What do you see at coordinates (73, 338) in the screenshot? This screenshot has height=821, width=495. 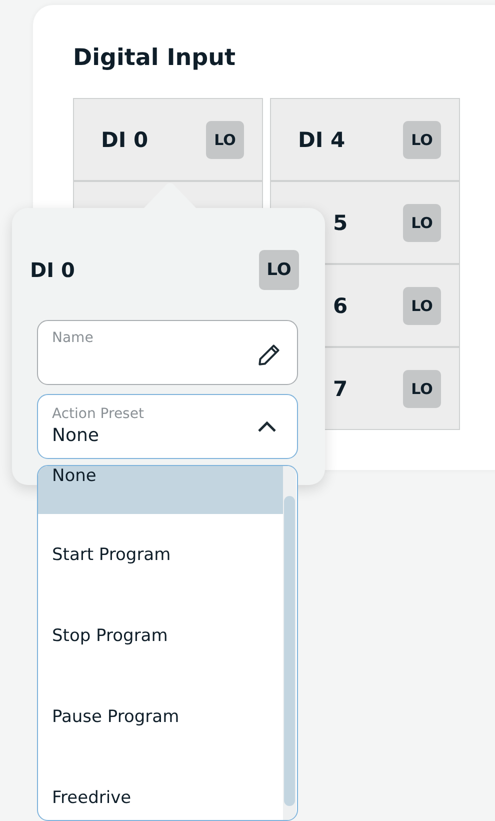 I see `field-label: Name` at bounding box center [73, 338].